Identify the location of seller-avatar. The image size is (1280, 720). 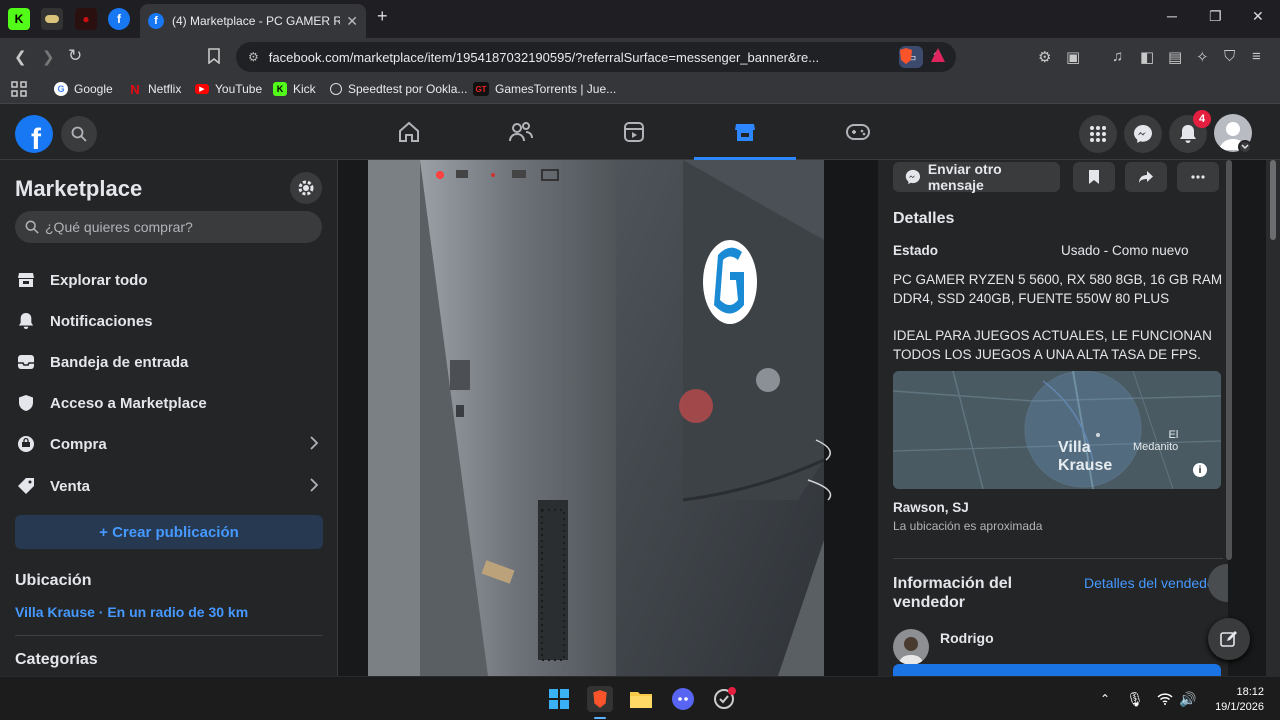
(911, 647).